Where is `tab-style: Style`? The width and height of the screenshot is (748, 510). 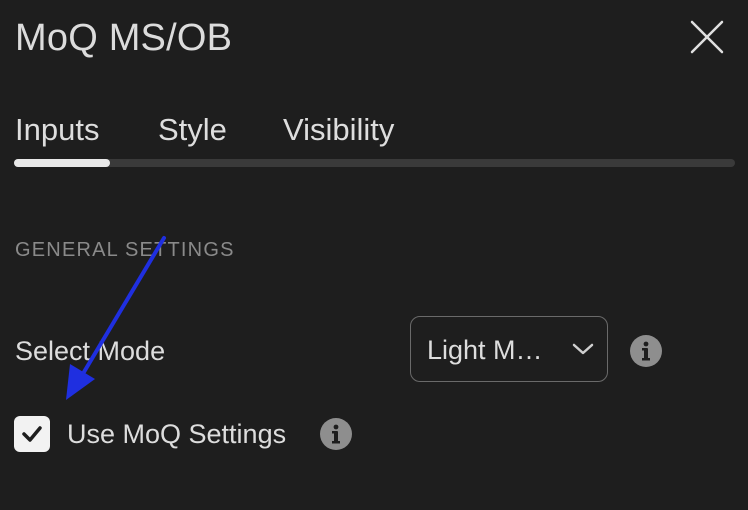 tab-style: Style is located at coordinates (192, 130).